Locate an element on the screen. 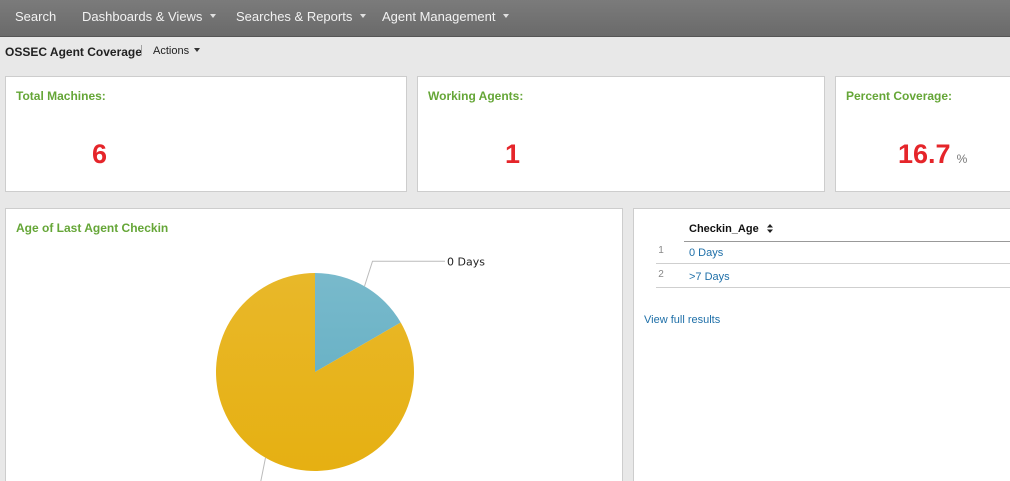 The image size is (1010, 481). nav-searches-reports: Searches & Reports is located at coordinates (301, 16).